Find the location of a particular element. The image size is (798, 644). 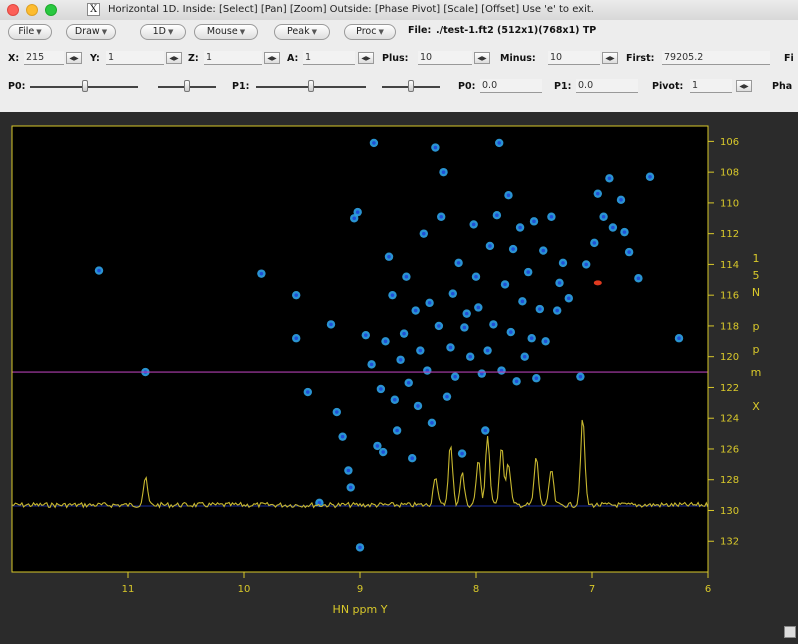

chevron-down-icon: ▼ is located at coordinates (381, 32).